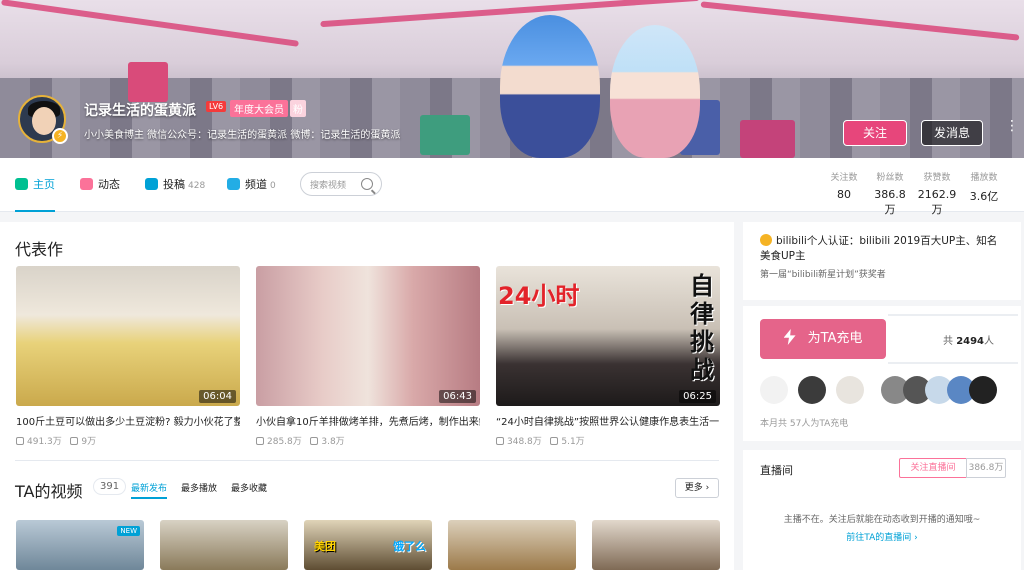 The image size is (1024, 570). Describe the element at coordinates (216, 106) in the screenshot. I see `level-badge: LV6` at that location.